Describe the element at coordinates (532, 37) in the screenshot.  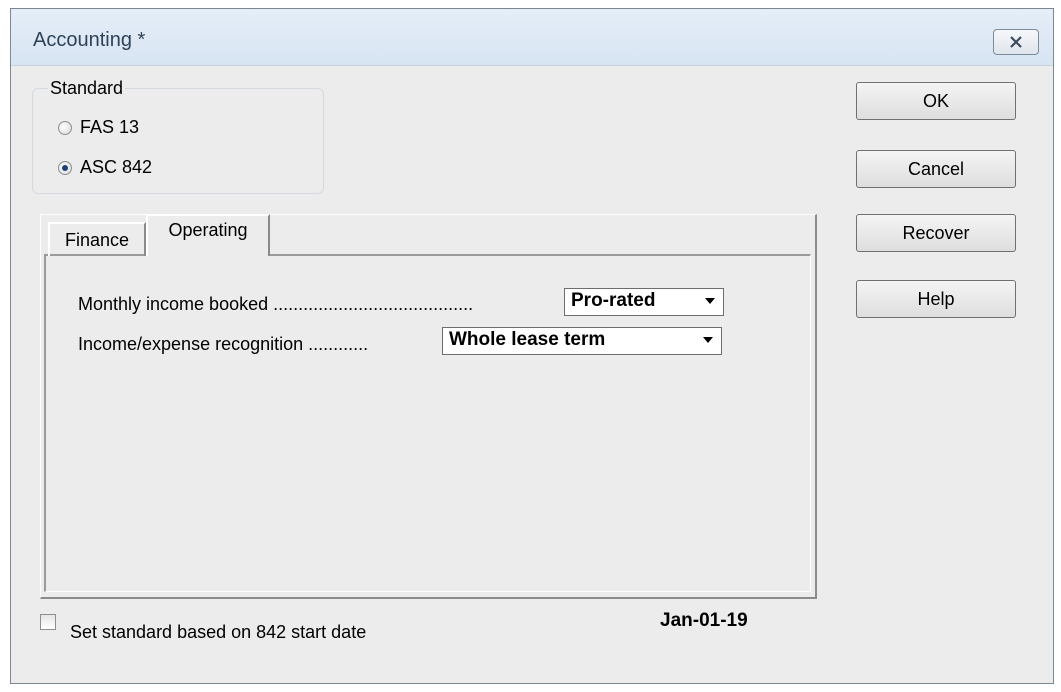
I see `title-bar: Accounting *` at that location.